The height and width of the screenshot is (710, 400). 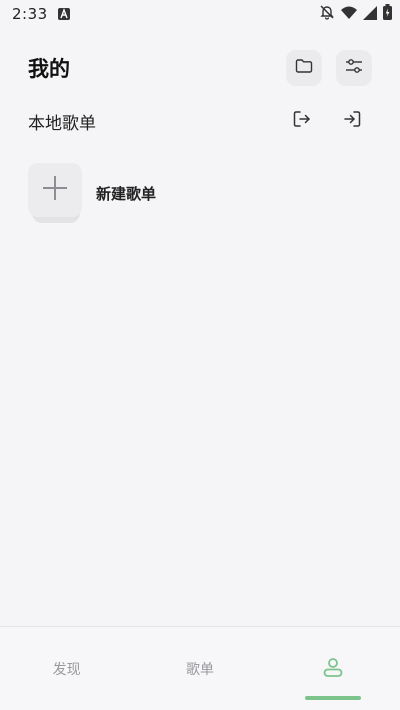 I want to click on bottom-nav: 发现 歌单, so click(x=200, y=668).